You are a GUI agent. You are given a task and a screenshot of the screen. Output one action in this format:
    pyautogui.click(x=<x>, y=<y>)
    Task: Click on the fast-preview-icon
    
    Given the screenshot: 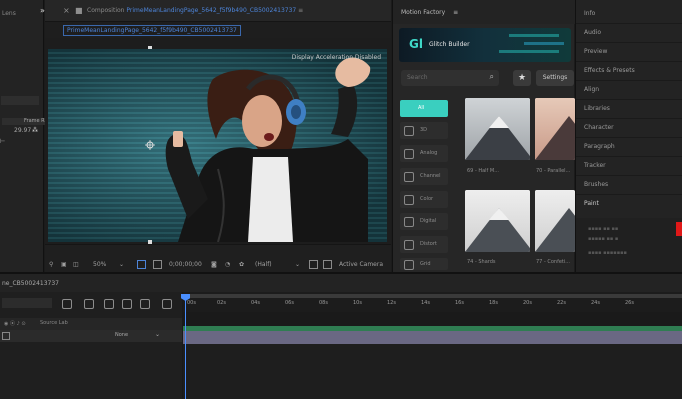 What is the action you would take?
    pyautogui.click(x=313, y=264)
    